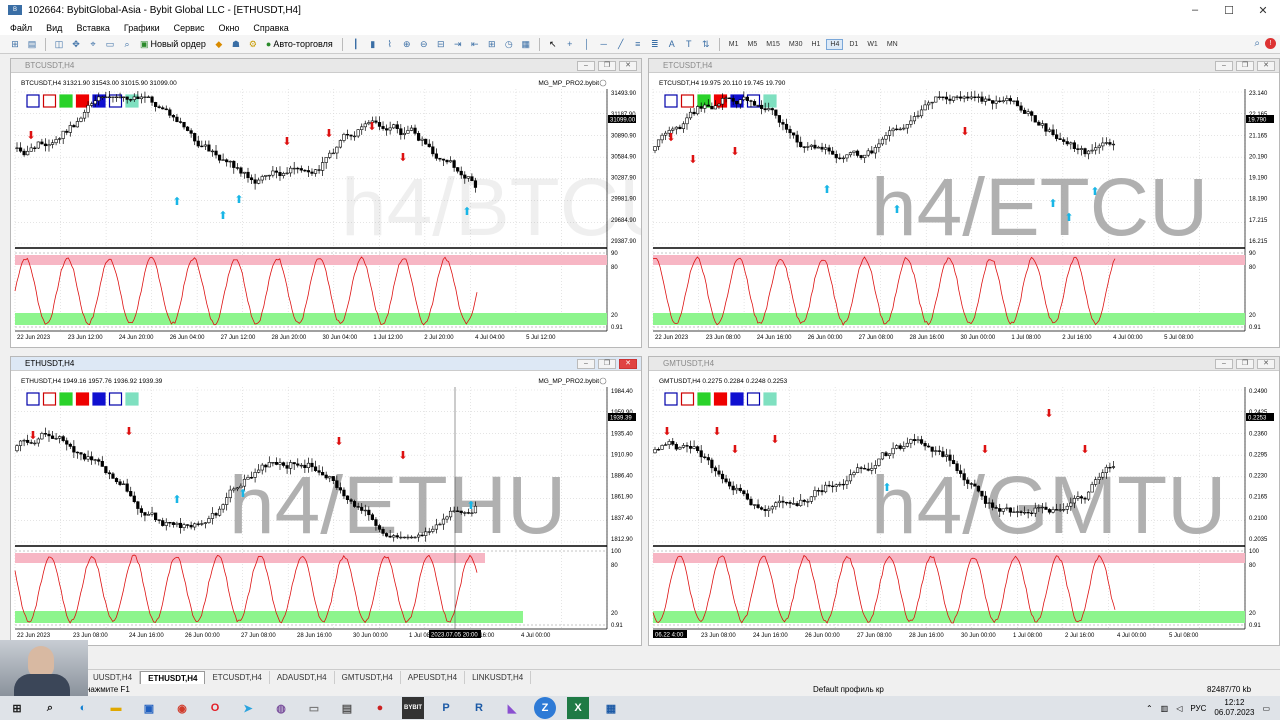 Image resolution: width=1280 pixels, height=720 pixels. Describe the element at coordinates (113, 677) in the screenshot. I see `tab-uusdt: UUSDT,H4` at that location.